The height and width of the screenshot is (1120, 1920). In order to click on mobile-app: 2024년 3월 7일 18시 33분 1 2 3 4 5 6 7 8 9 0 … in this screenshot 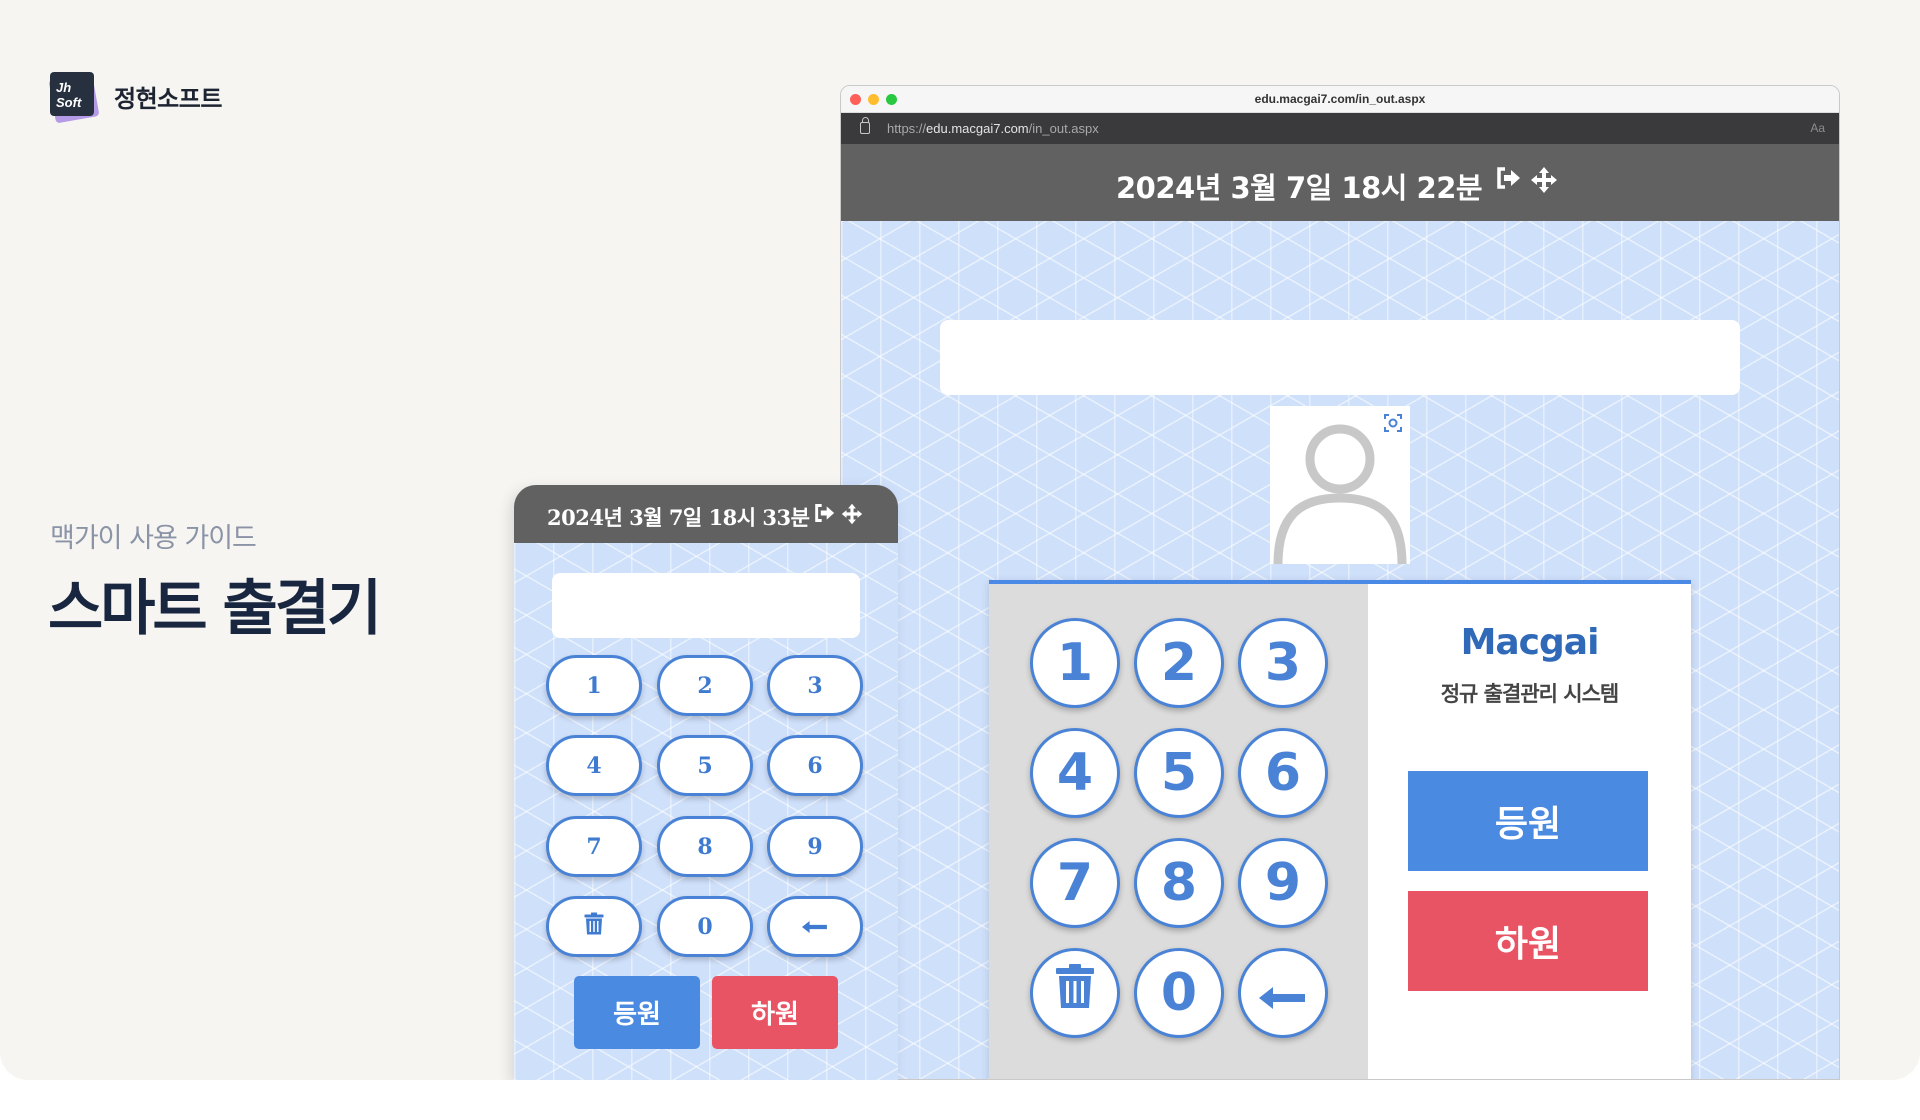, I will do `click(706, 782)`.